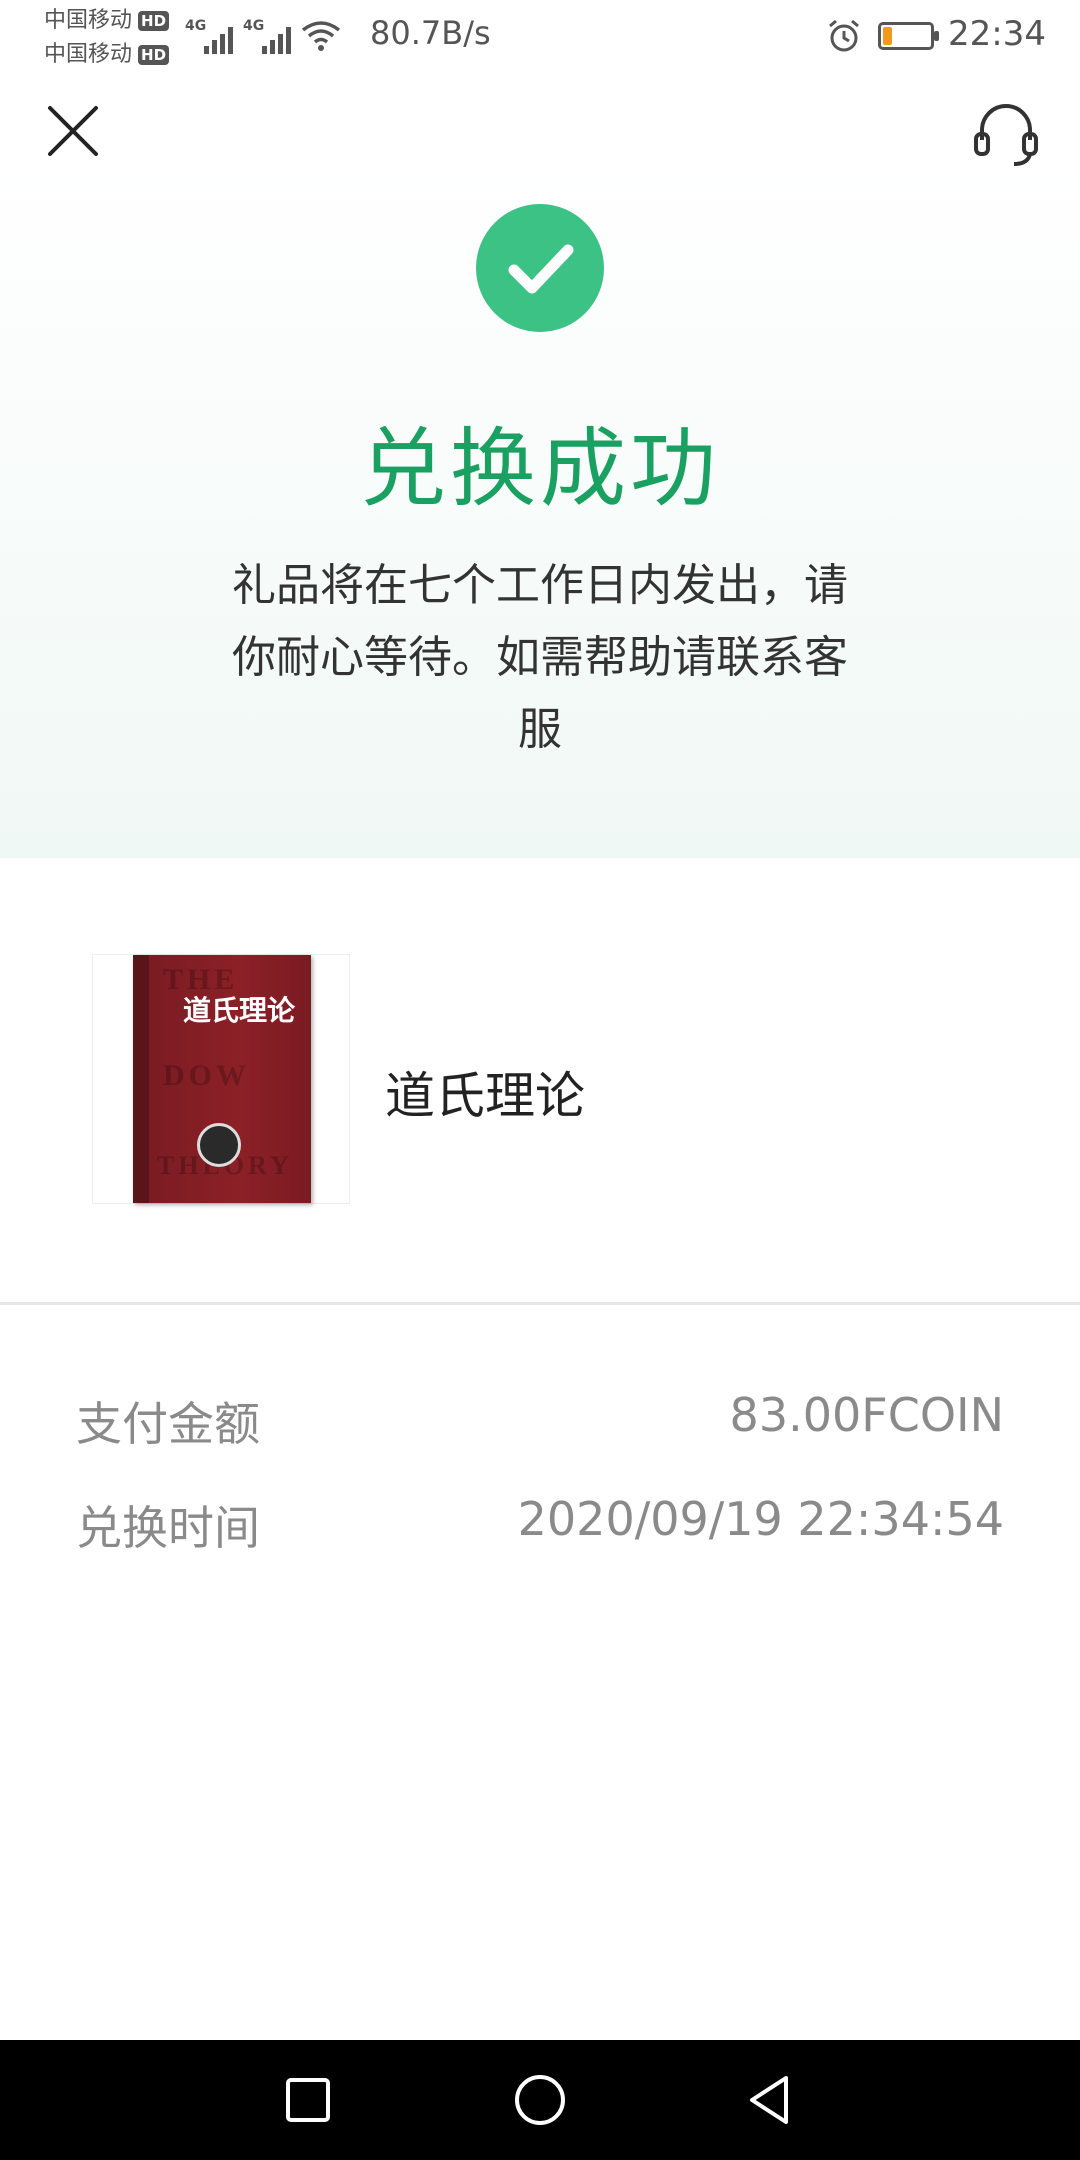 The image size is (1080, 2160). I want to click on carrier-label-1: 中国移动, so click(88, 20).